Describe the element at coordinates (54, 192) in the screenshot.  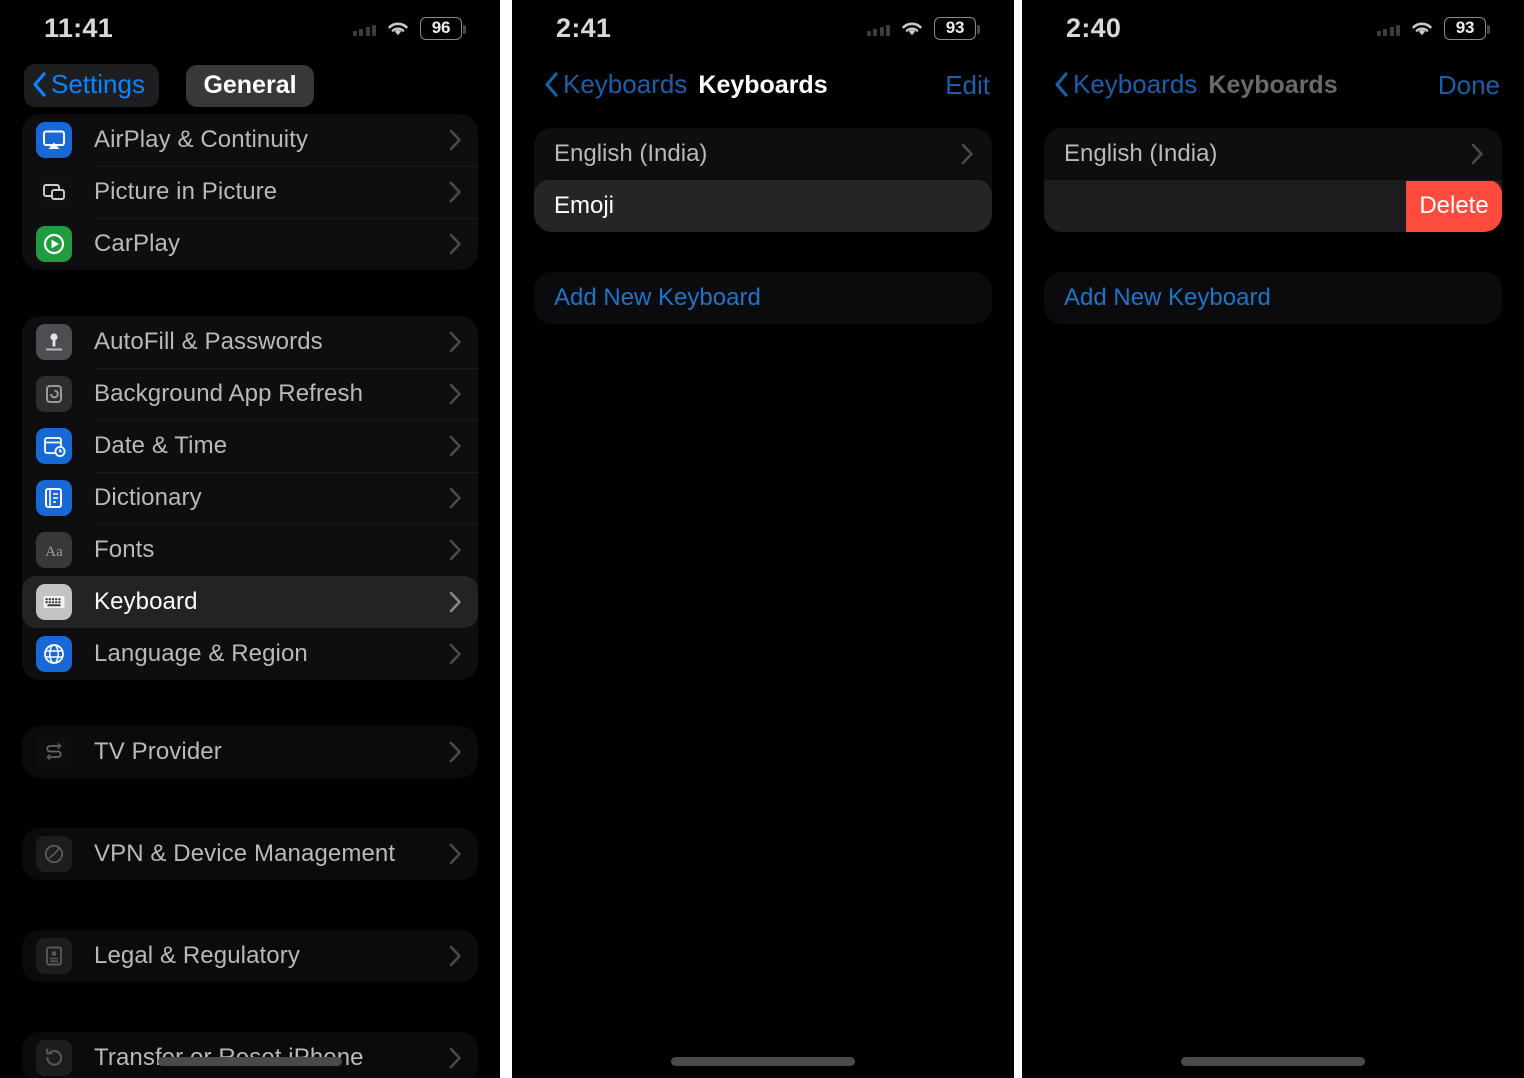
I see `picture-in-picture-icon` at that location.